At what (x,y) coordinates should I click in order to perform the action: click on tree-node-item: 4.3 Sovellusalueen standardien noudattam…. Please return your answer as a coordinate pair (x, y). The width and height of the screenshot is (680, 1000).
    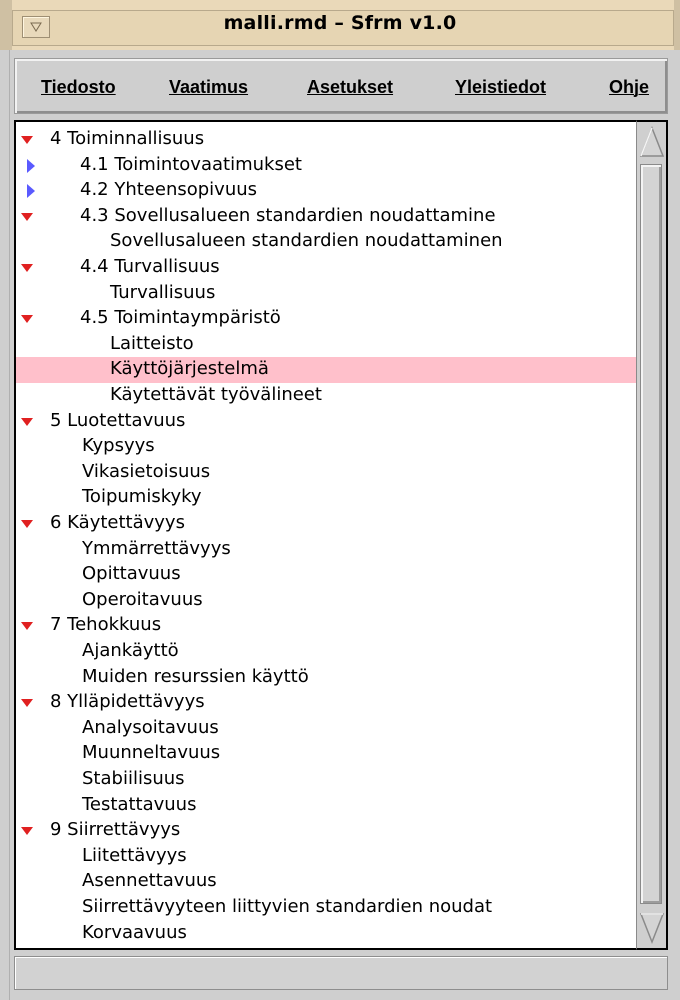
    Looking at the image, I should click on (326, 217).